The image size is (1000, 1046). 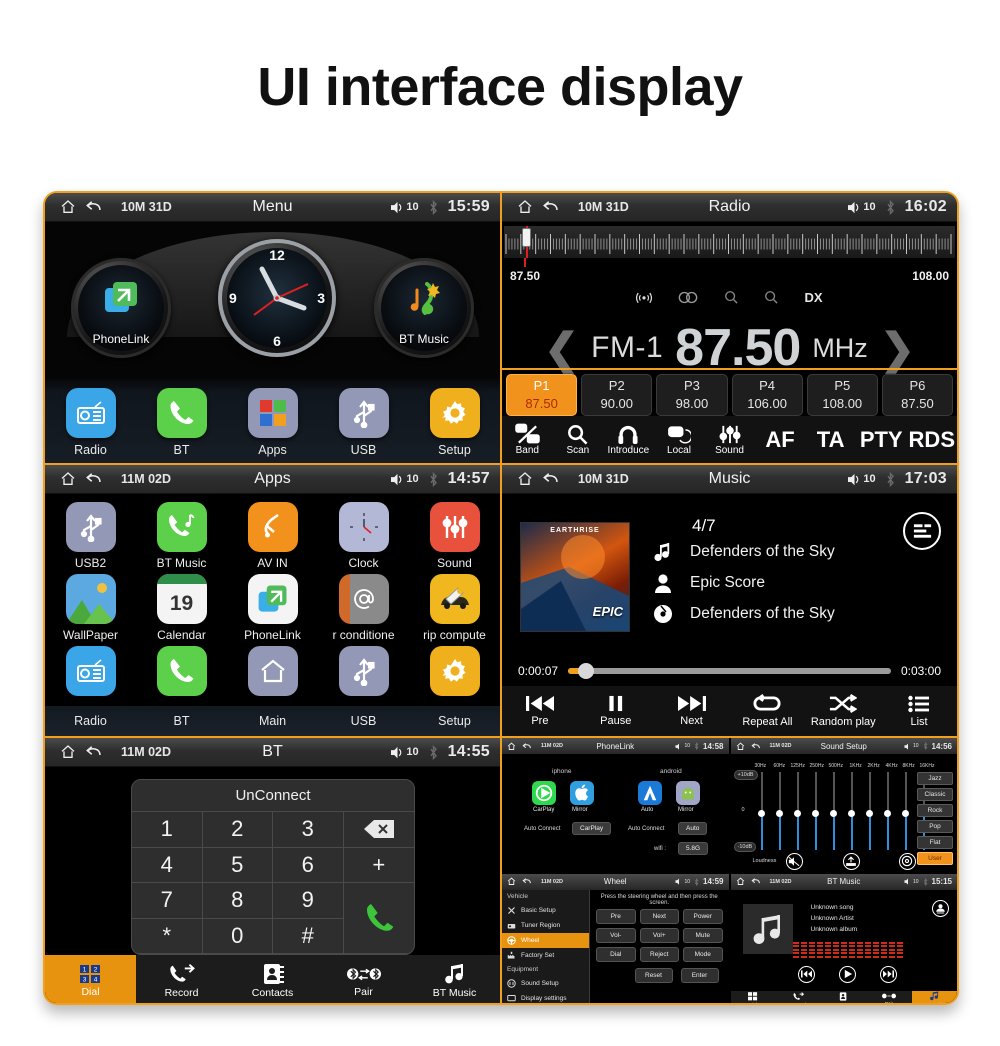 What do you see at coordinates (780, 440) in the screenshot?
I see `af-button: AF` at bounding box center [780, 440].